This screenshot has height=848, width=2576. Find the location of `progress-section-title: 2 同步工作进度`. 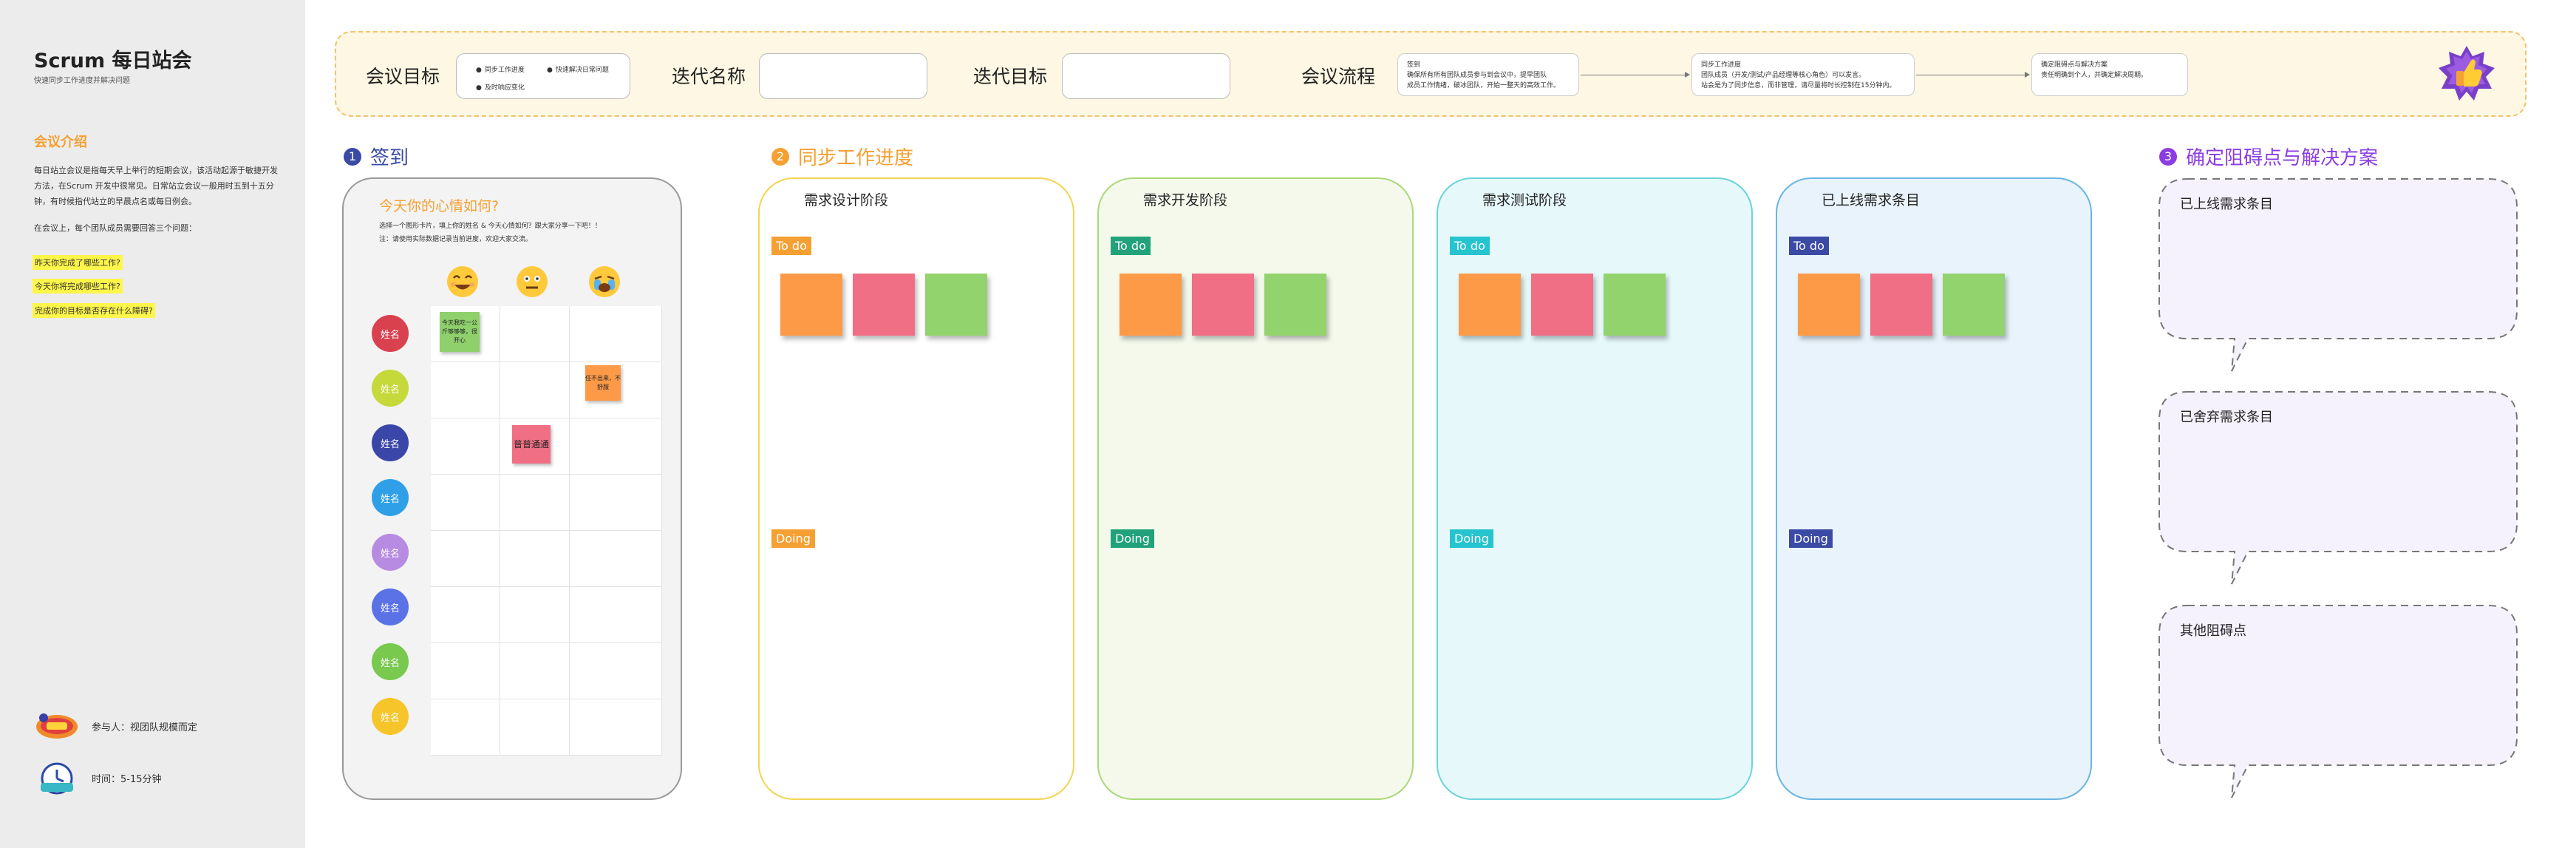

progress-section-title: 2 同步工作进度 is located at coordinates (842, 156).